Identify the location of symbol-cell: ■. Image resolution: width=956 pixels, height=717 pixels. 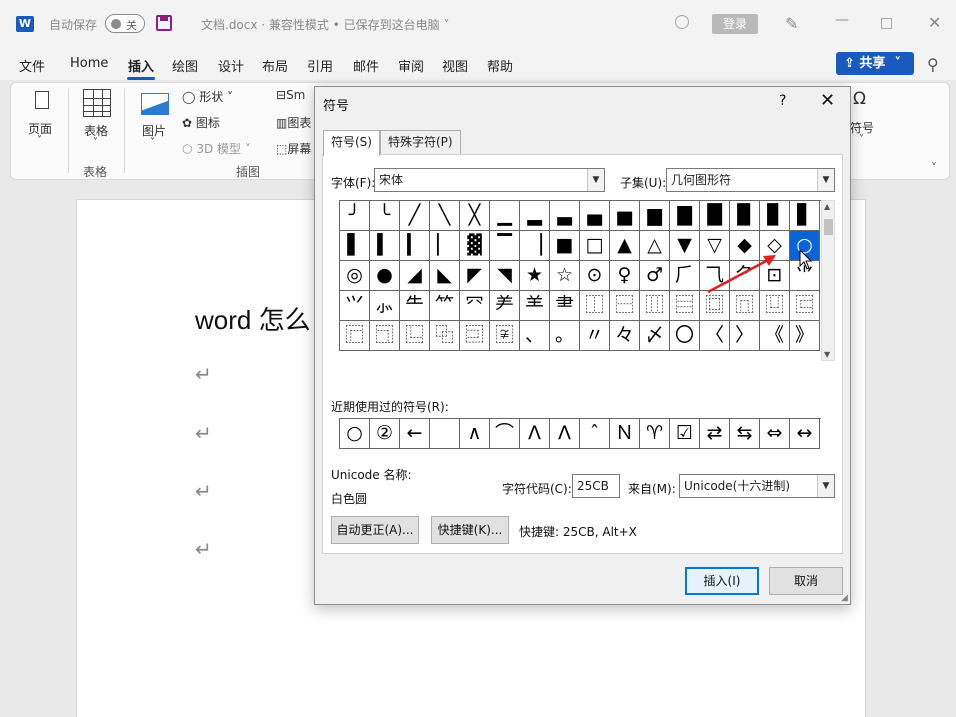
(565, 246).